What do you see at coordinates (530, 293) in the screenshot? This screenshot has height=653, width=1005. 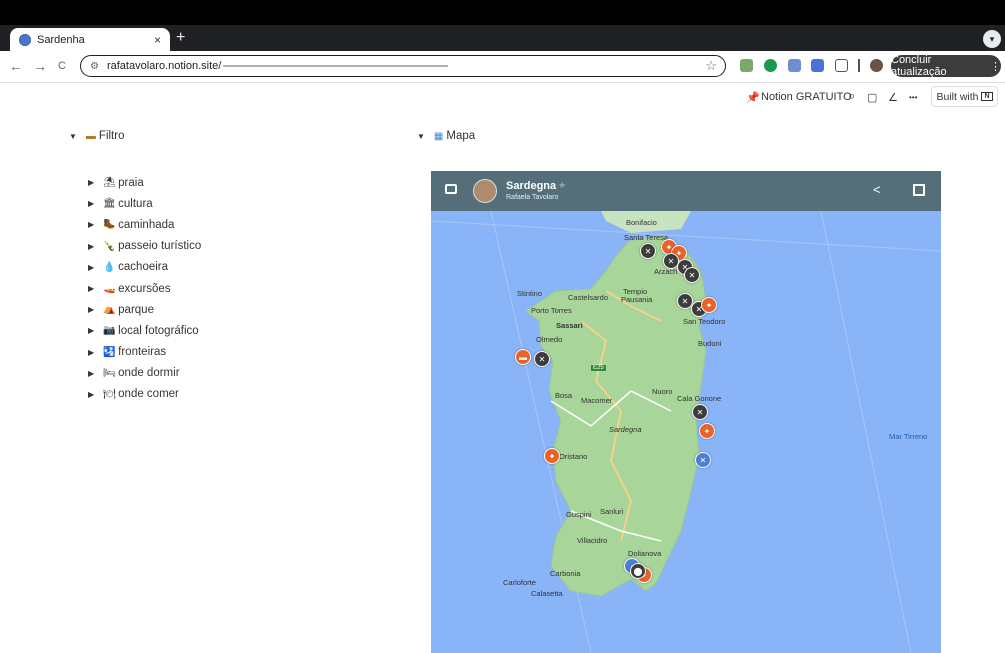 I see `map-label: Stintino` at bounding box center [530, 293].